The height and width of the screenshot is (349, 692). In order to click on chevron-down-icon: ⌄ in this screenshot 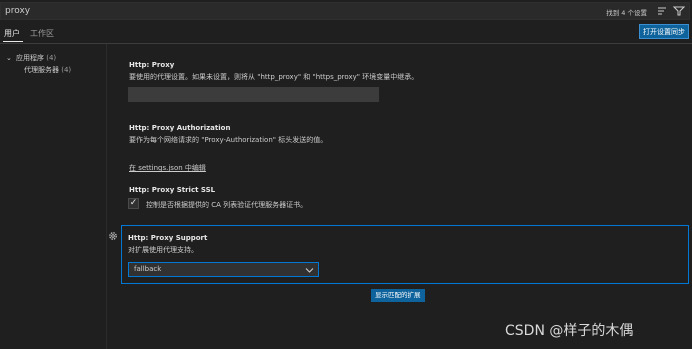, I will do `click(9, 58)`.